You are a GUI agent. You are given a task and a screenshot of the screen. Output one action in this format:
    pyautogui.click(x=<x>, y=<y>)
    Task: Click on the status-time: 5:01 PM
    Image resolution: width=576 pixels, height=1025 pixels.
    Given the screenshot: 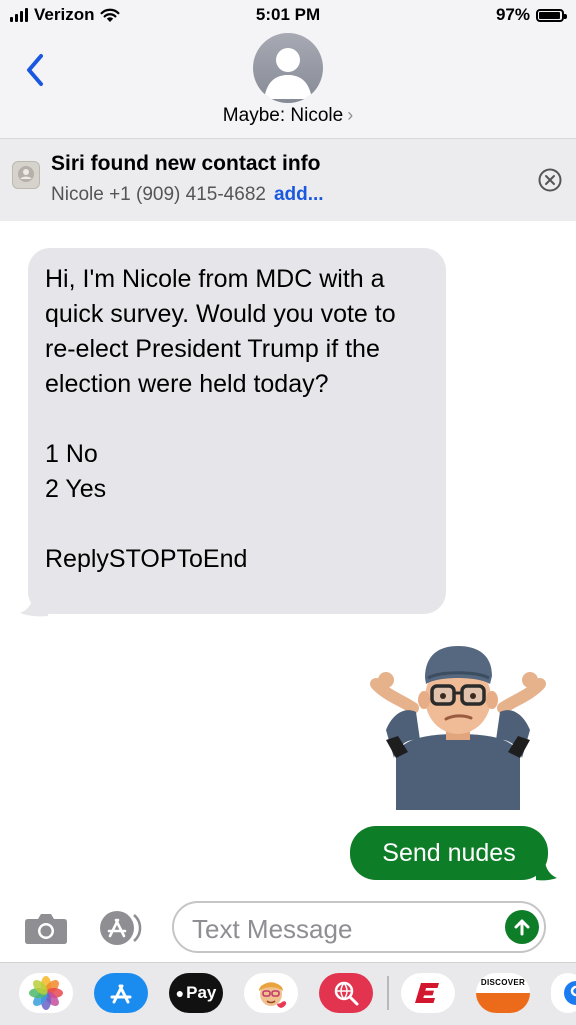 What is the action you would take?
    pyautogui.click(x=288, y=14)
    